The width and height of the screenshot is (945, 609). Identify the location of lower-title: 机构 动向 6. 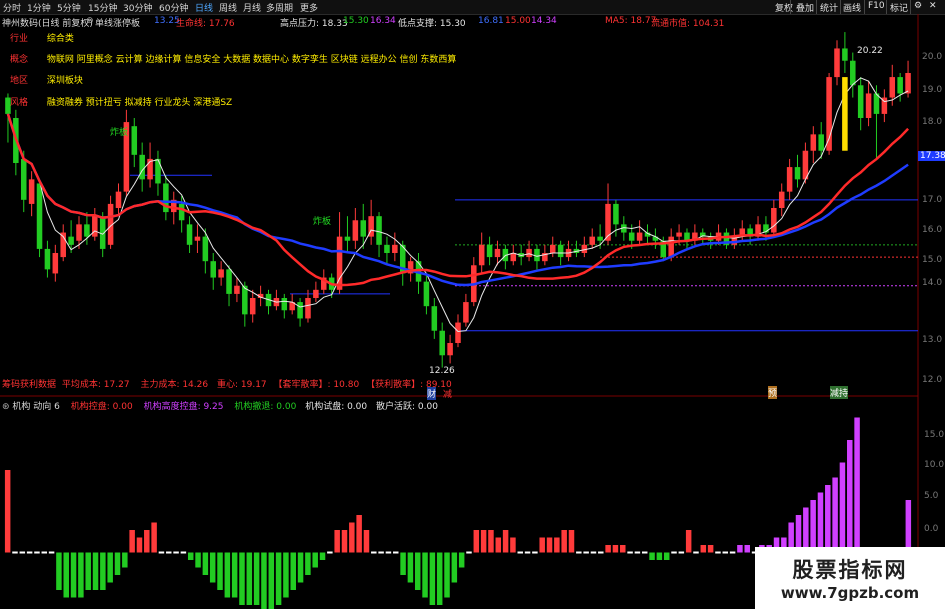
(35, 407).